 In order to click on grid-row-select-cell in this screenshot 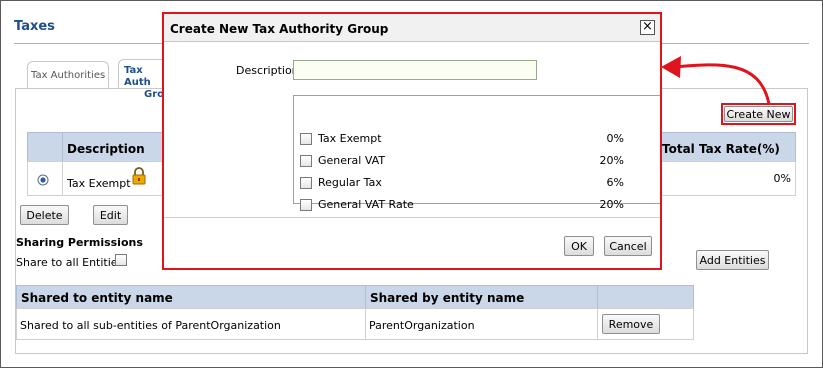, I will do `click(45, 178)`.